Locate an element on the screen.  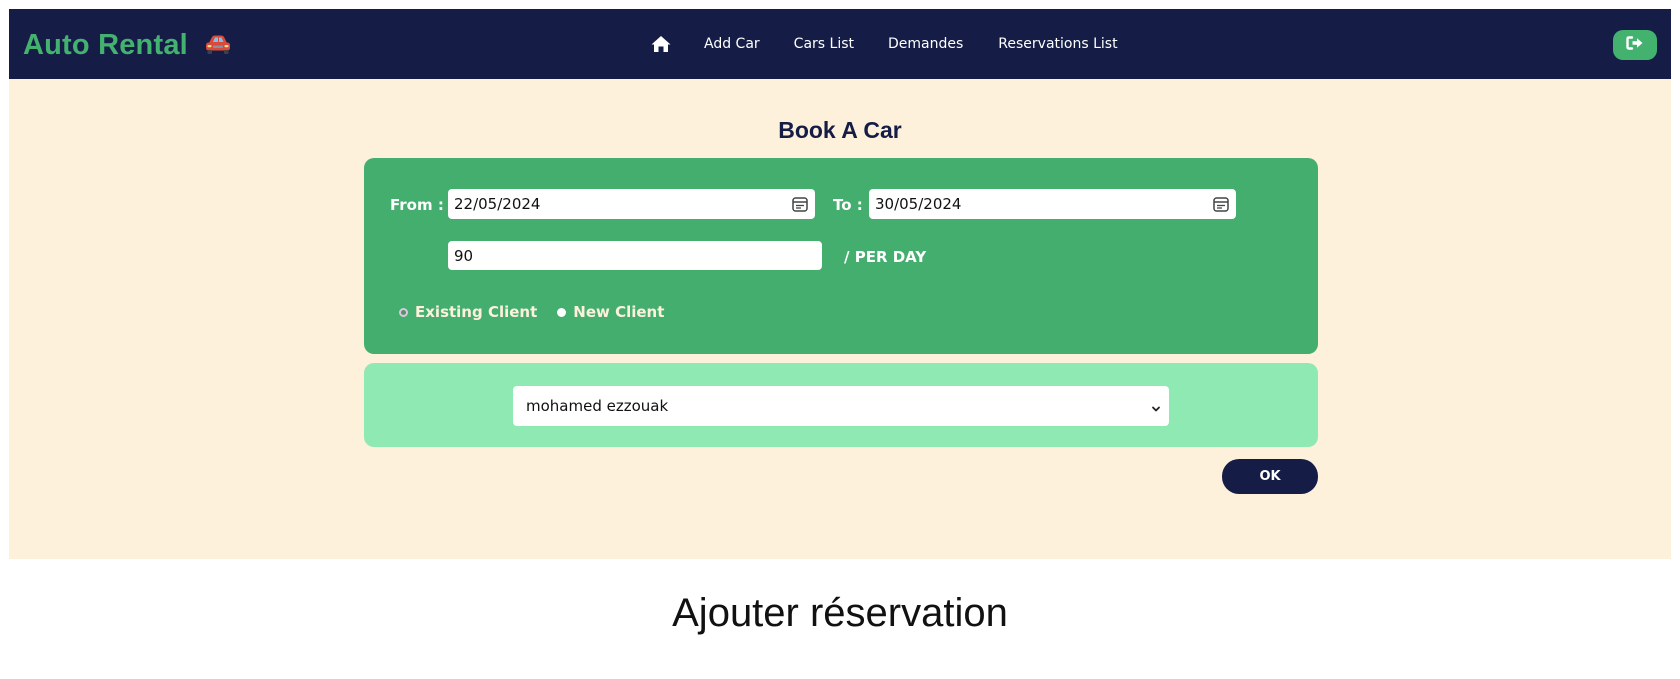
client-type-radio-group: Existing Client New Client is located at coordinates (531, 312).